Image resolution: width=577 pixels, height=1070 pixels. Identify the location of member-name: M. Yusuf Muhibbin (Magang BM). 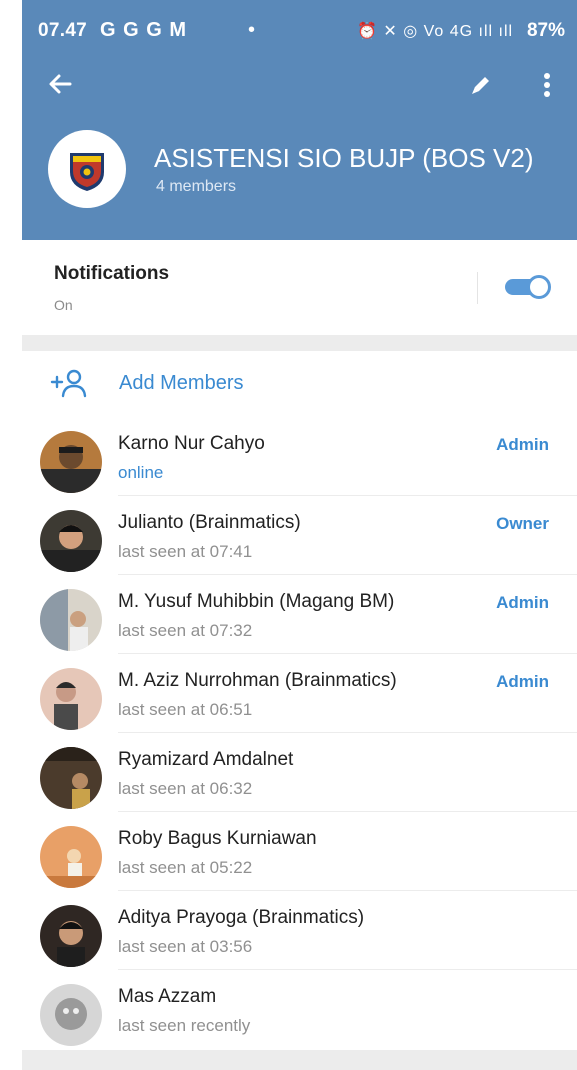
(256, 601).